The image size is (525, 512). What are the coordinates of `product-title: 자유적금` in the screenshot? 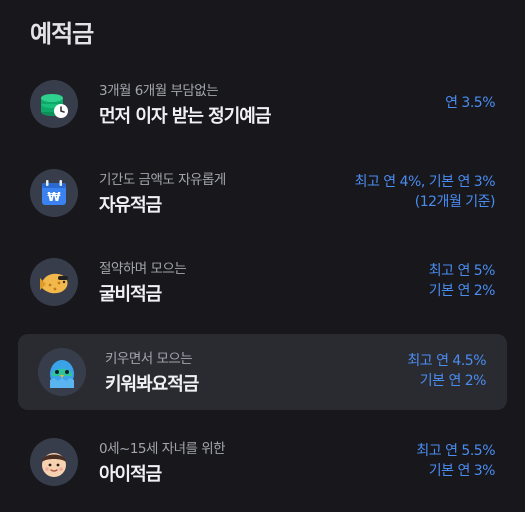 It's located at (130, 205).